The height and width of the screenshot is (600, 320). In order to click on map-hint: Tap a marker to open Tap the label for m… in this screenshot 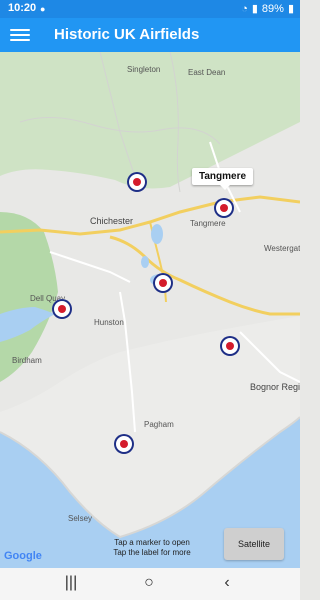, I will do `click(152, 548)`.